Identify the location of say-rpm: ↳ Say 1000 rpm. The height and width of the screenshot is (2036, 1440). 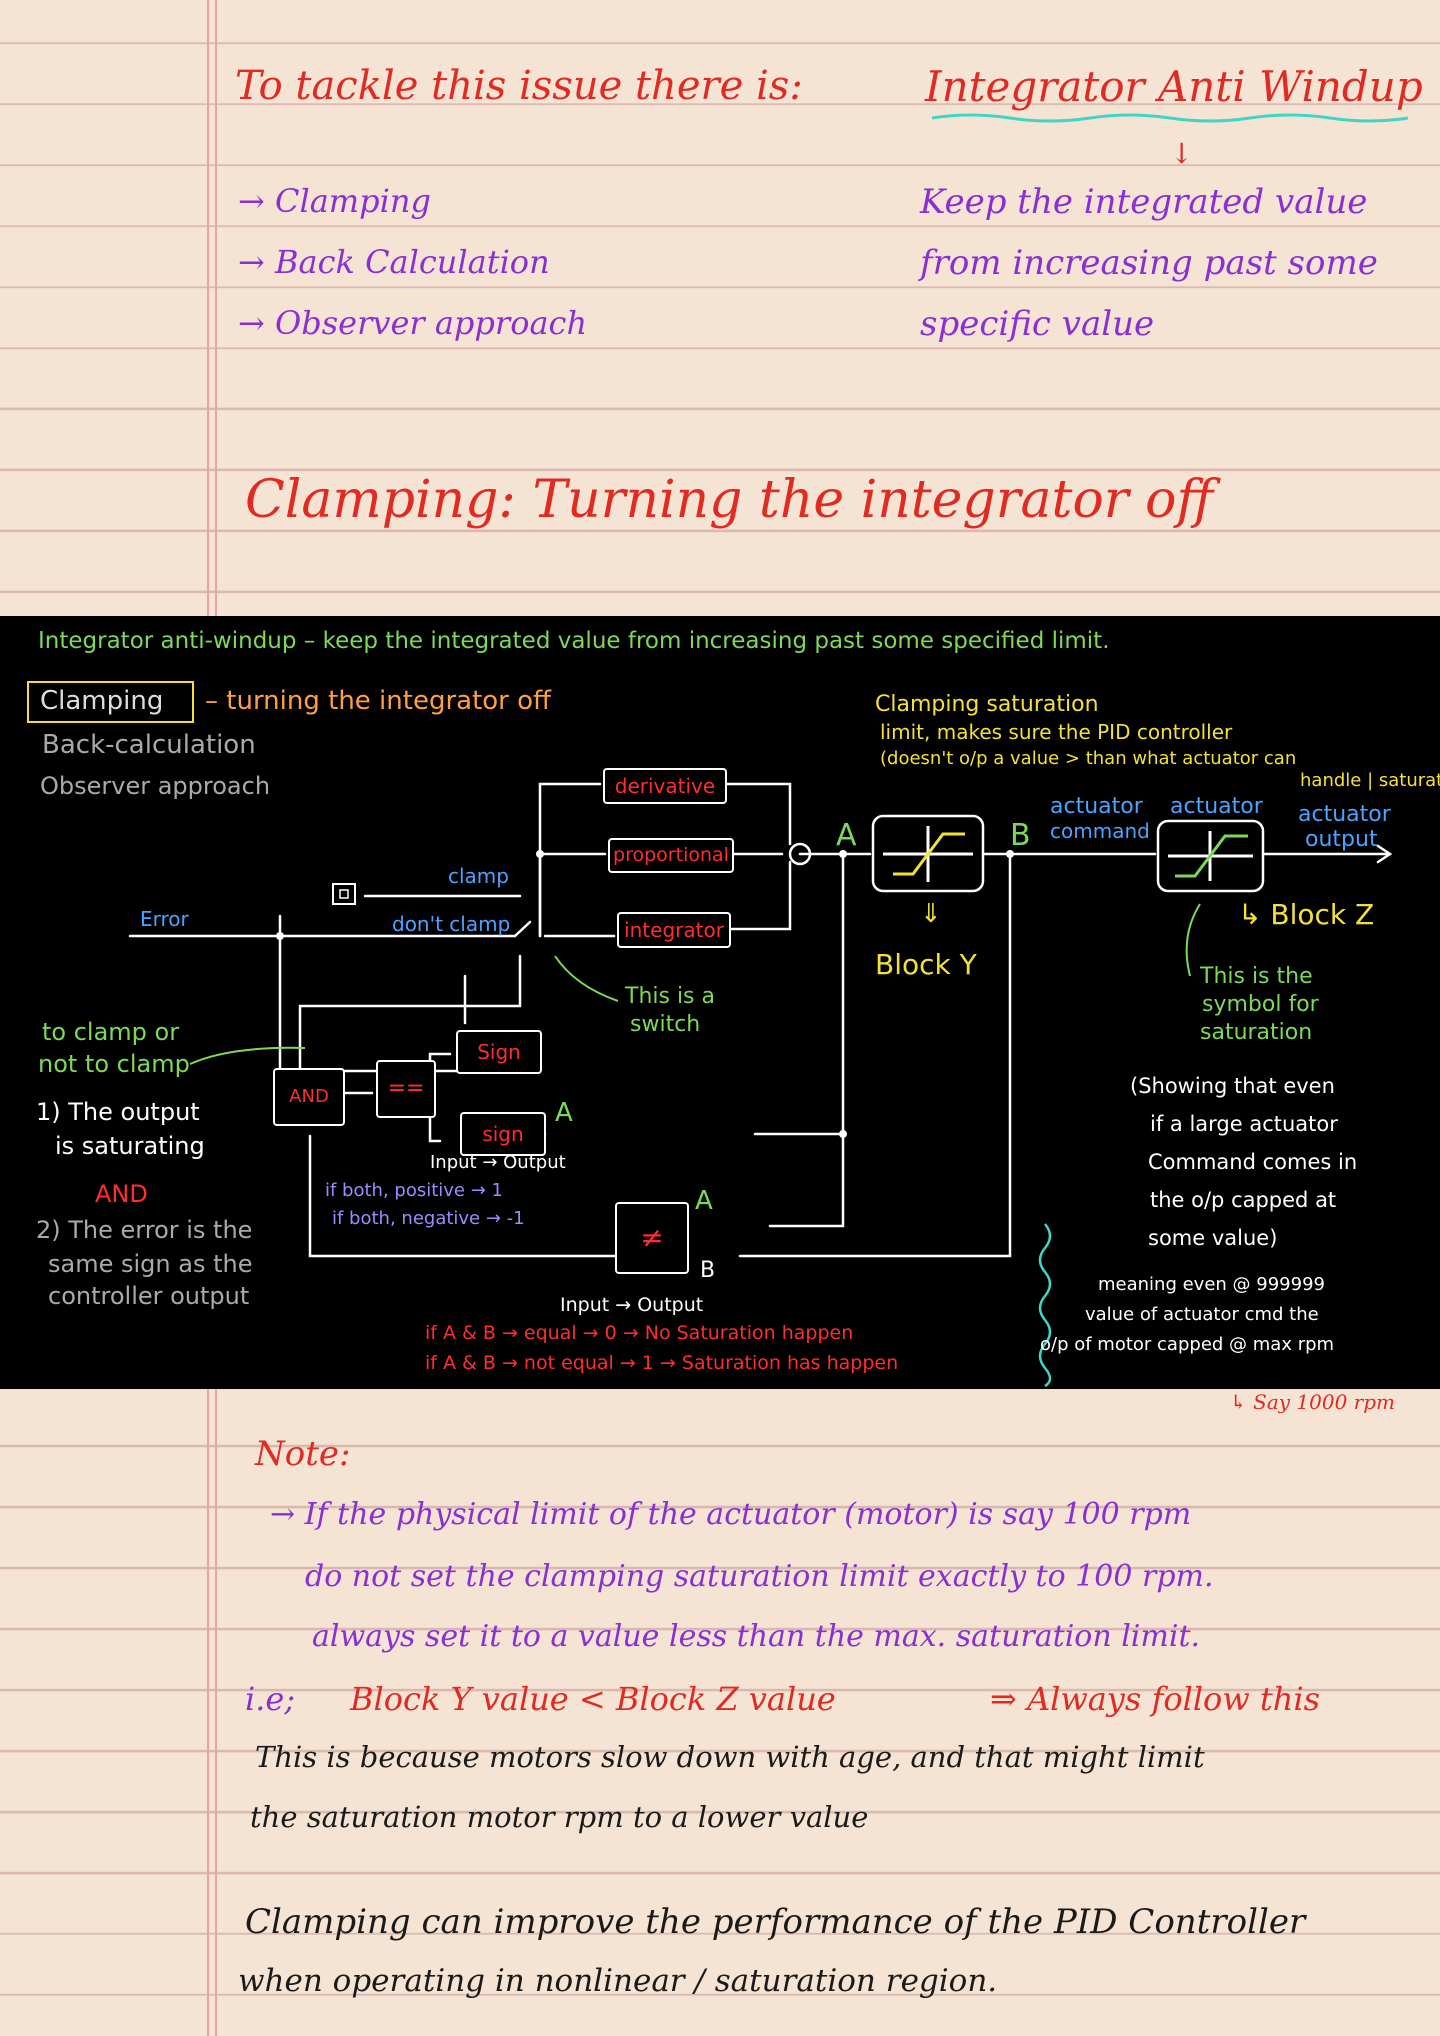
(1312, 1402).